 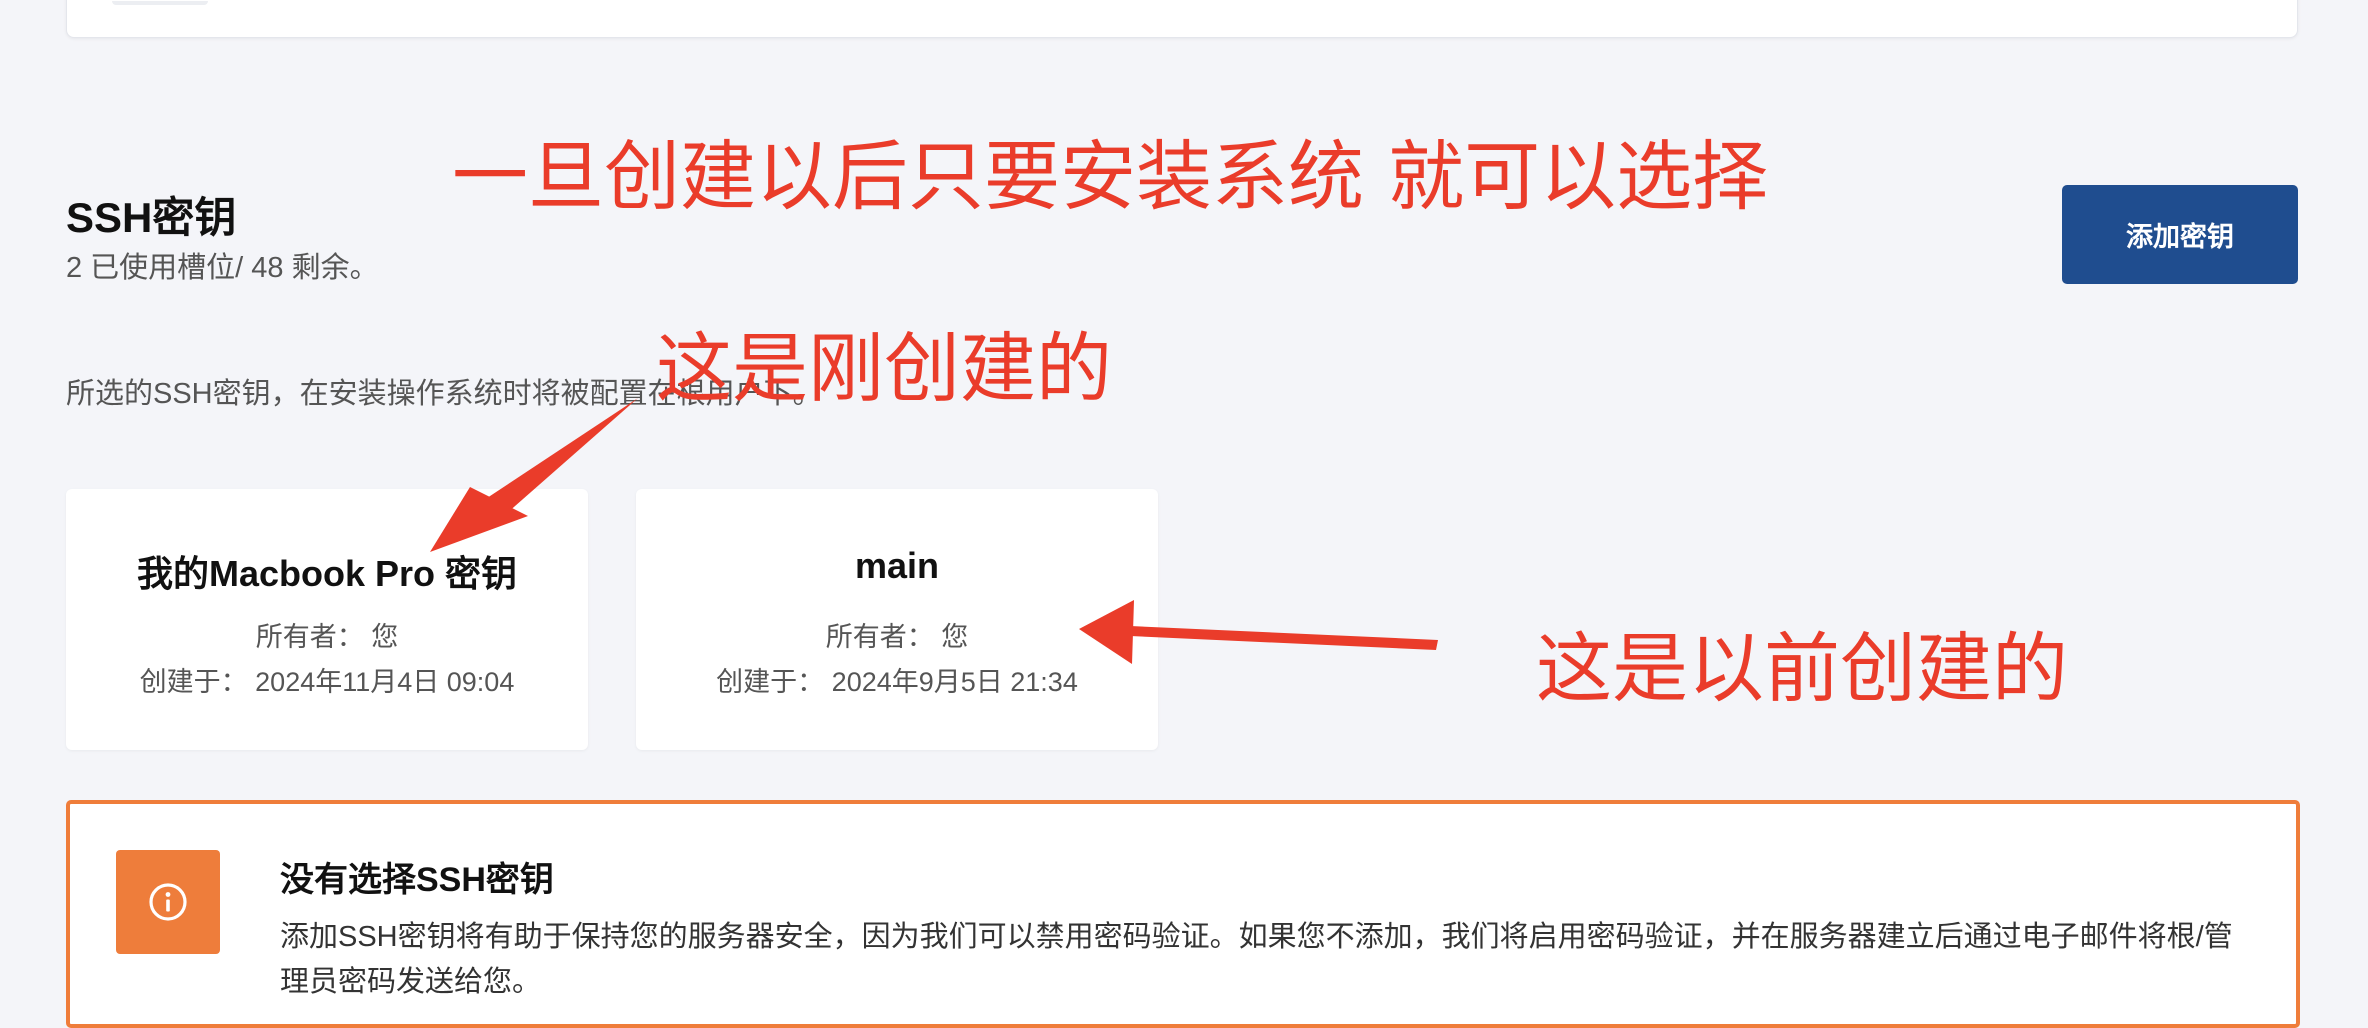 What do you see at coordinates (168, 902) in the screenshot?
I see `info-icon` at bounding box center [168, 902].